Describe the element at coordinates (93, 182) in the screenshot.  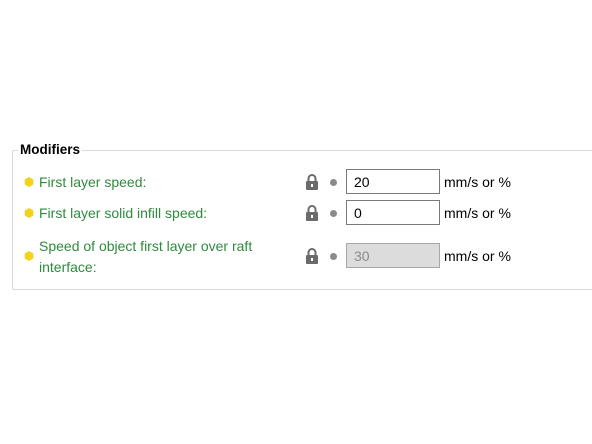
I see `option-label: First layer speed:` at that location.